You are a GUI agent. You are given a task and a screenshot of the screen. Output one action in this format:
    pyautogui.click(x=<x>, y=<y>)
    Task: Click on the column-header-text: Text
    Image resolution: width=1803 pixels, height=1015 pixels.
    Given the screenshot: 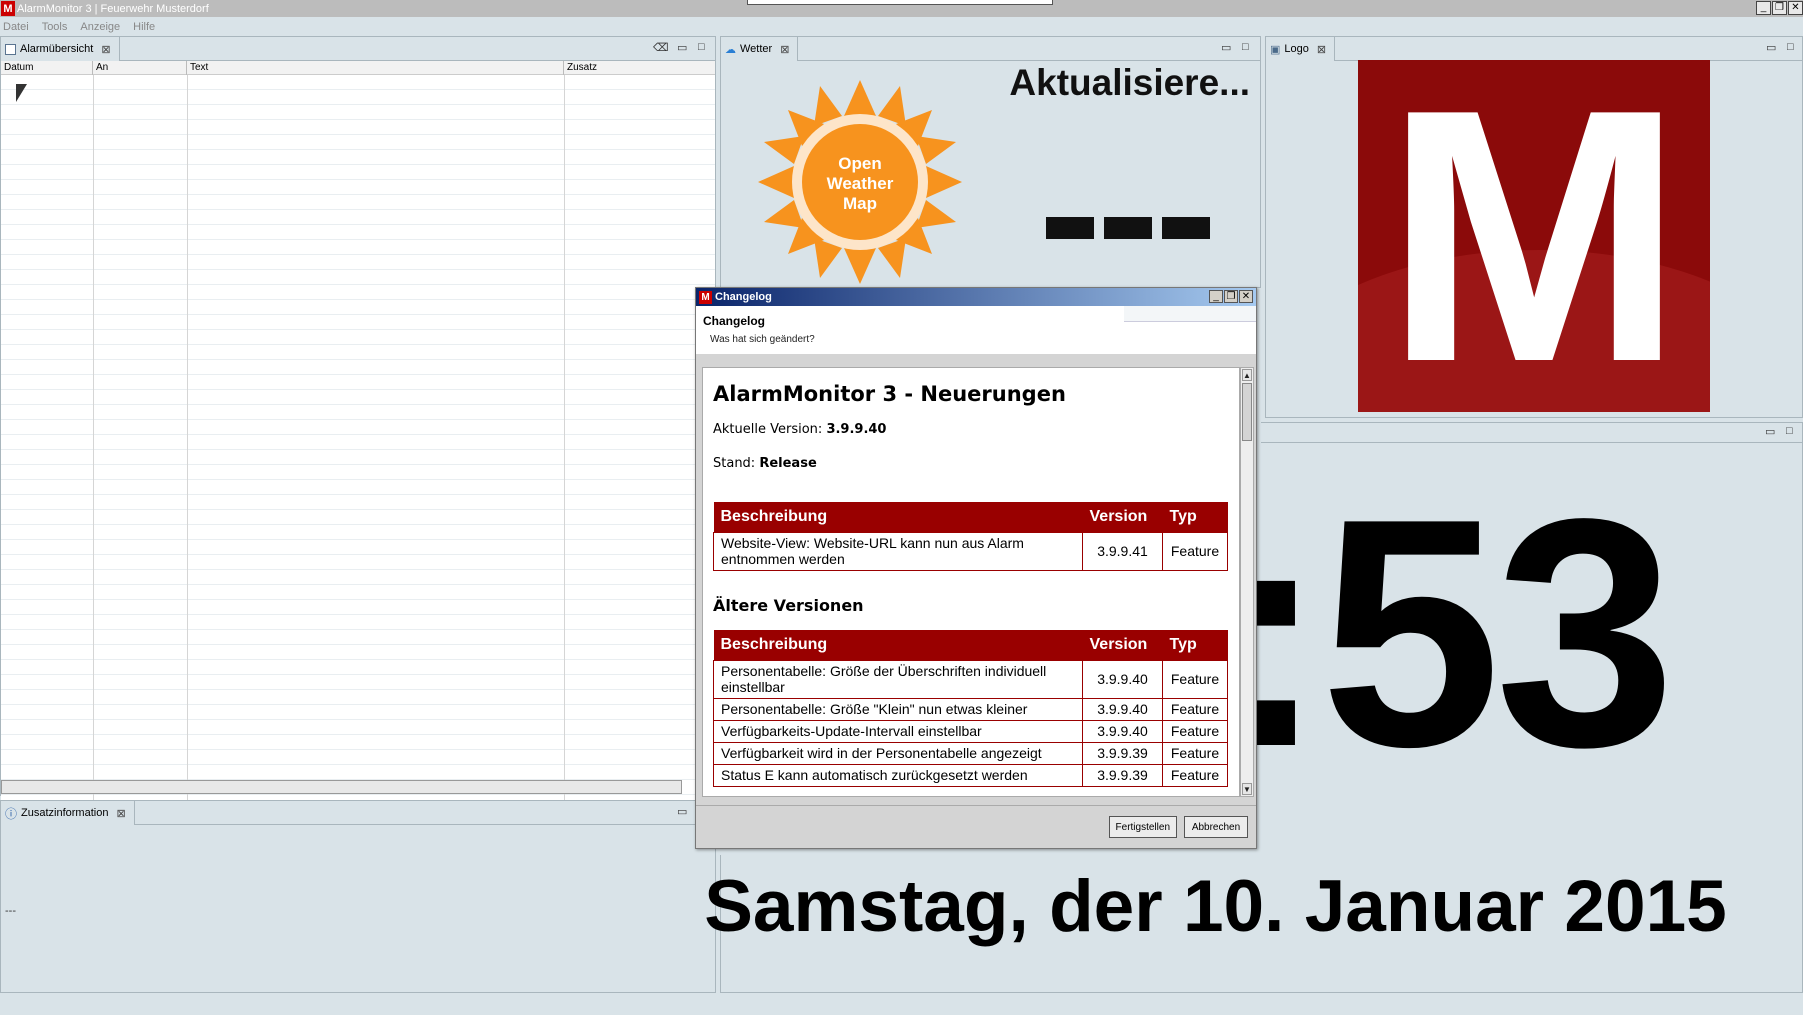 What is the action you would take?
    pyautogui.click(x=375, y=68)
    